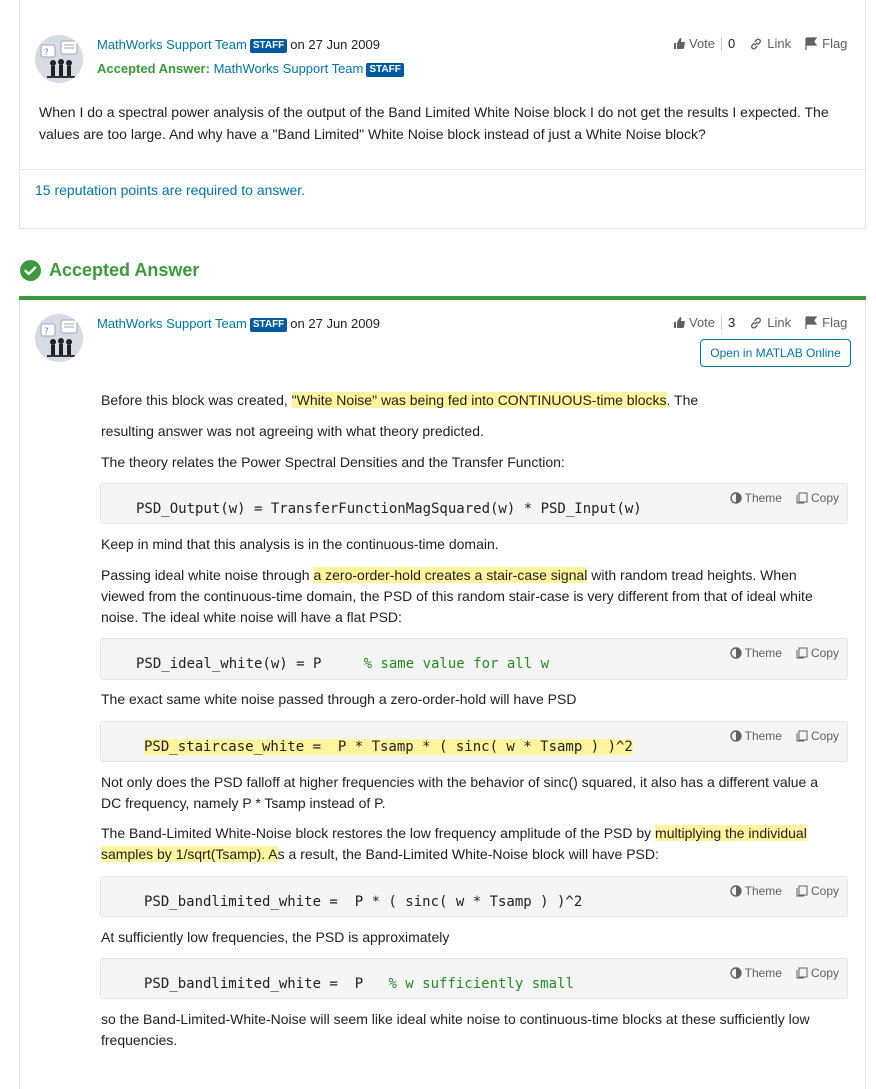 Image resolution: width=876 pixels, height=1089 pixels. I want to click on answer-author-link: MathWorks Support Team, so click(172, 323).